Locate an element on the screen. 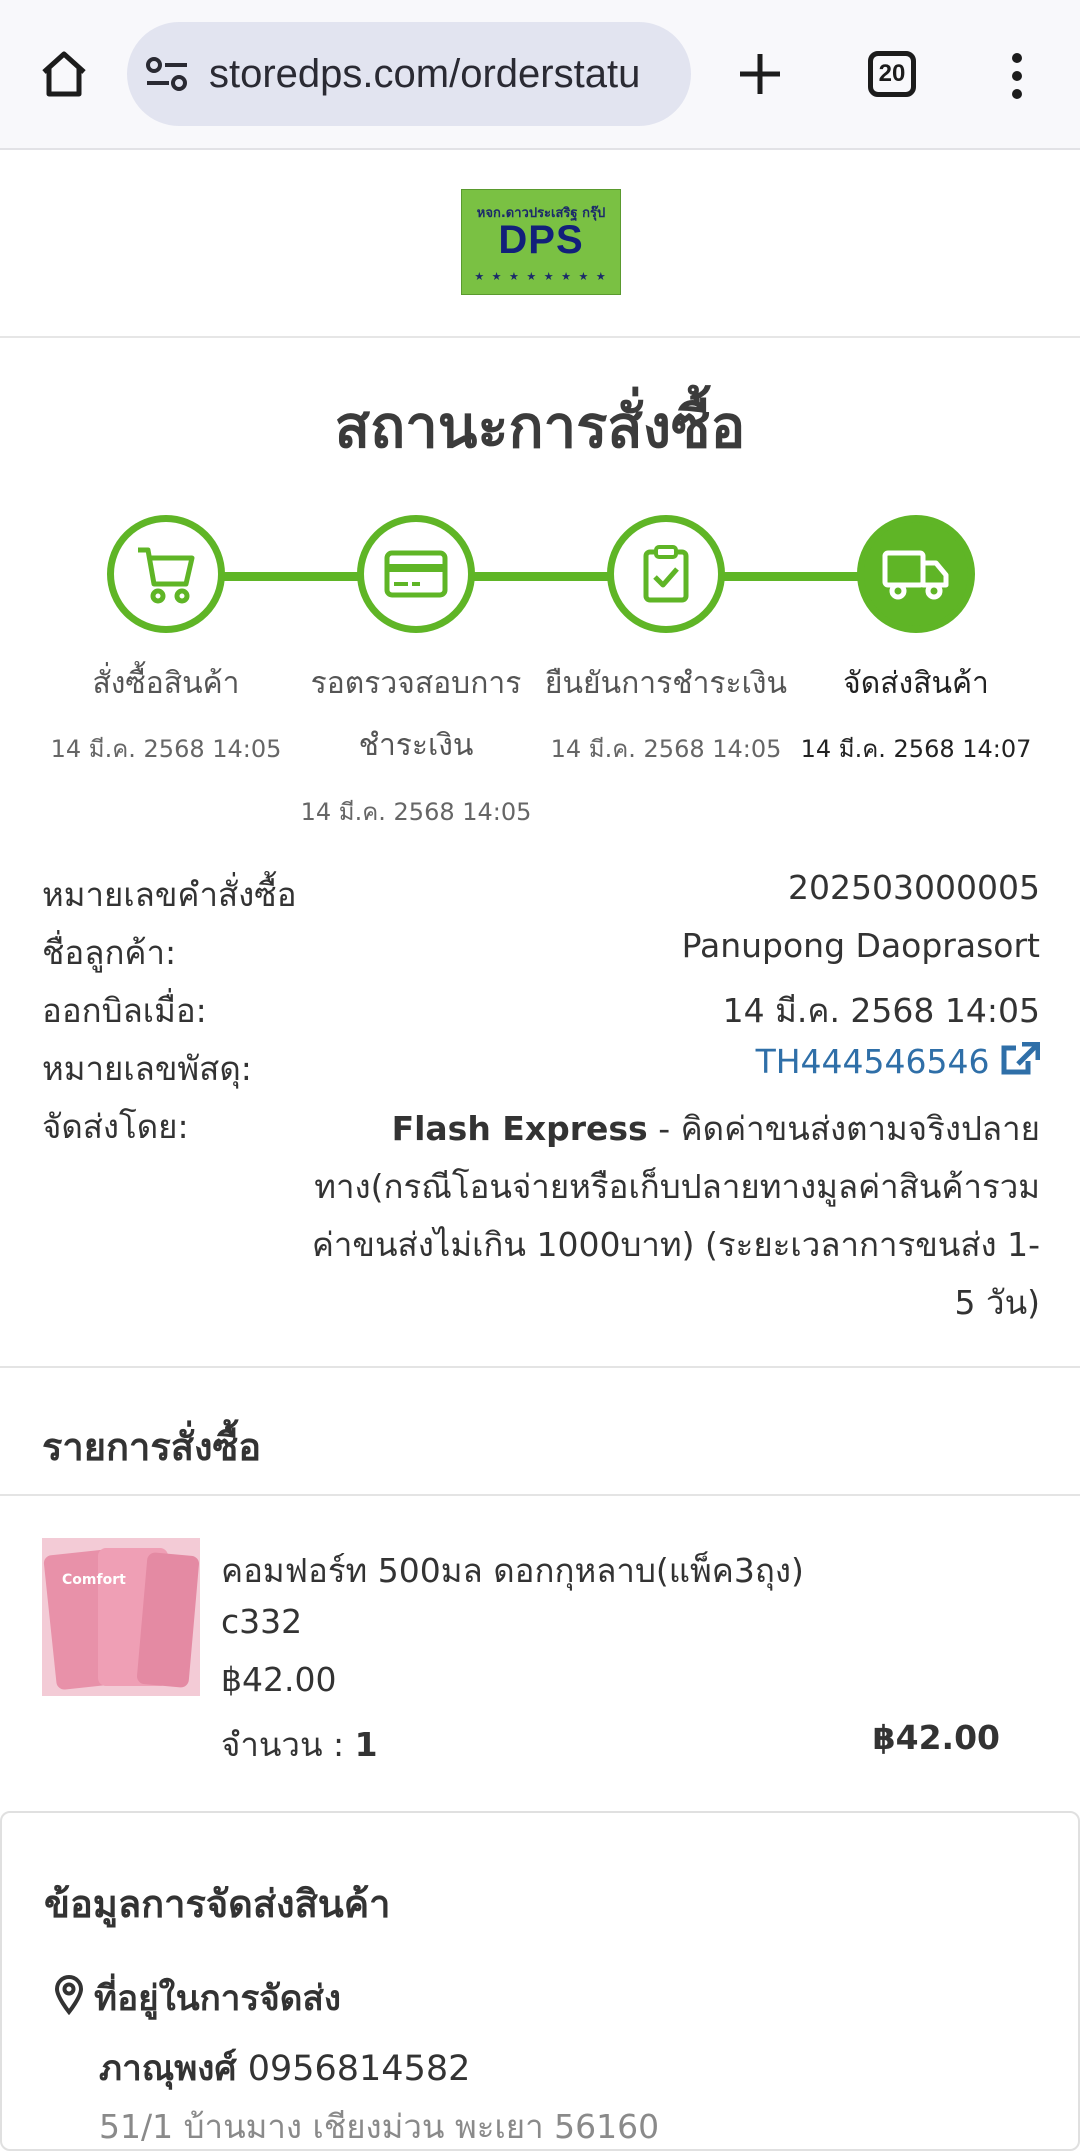 Image resolution: width=1080 pixels, height=2153 pixels. shipping-info-title: ข้อมูลการจัดส่งสินค้า is located at coordinates (217, 1904).